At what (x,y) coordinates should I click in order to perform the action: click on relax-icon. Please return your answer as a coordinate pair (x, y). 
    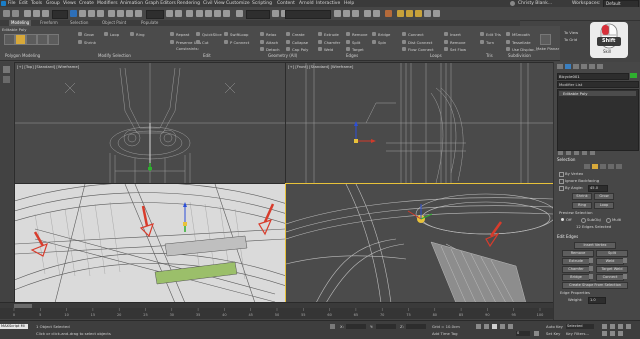
    Looking at the image, I should click on (262, 34).